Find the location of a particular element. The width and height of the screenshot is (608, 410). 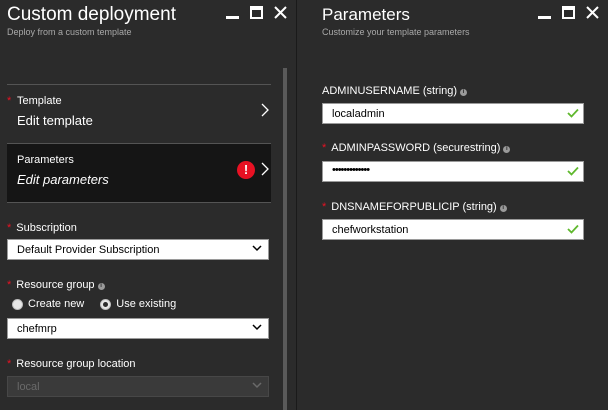

template-value: Edit template is located at coordinates (55, 120).